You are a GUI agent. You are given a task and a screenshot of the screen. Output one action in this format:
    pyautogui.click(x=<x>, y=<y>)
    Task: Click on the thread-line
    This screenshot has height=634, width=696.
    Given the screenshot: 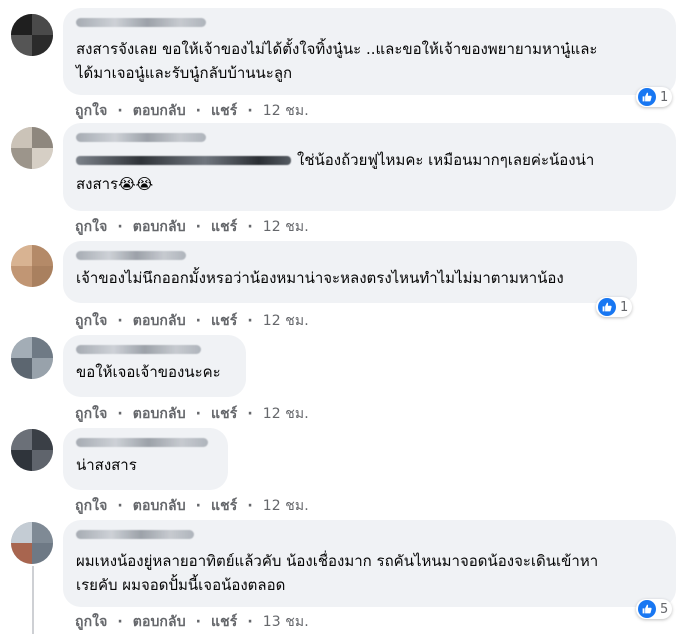 What is the action you would take?
    pyautogui.click(x=33, y=600)
    